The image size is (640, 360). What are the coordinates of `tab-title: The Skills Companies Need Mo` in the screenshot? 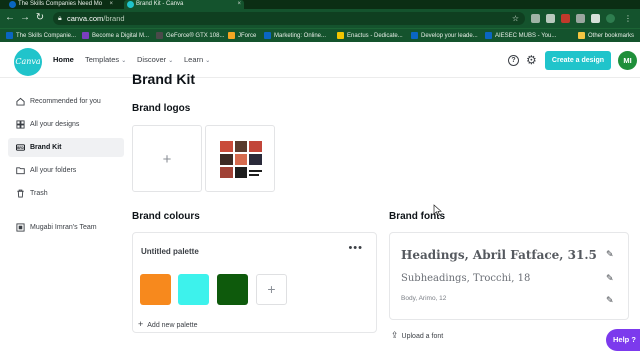 It's located at (60, 4).